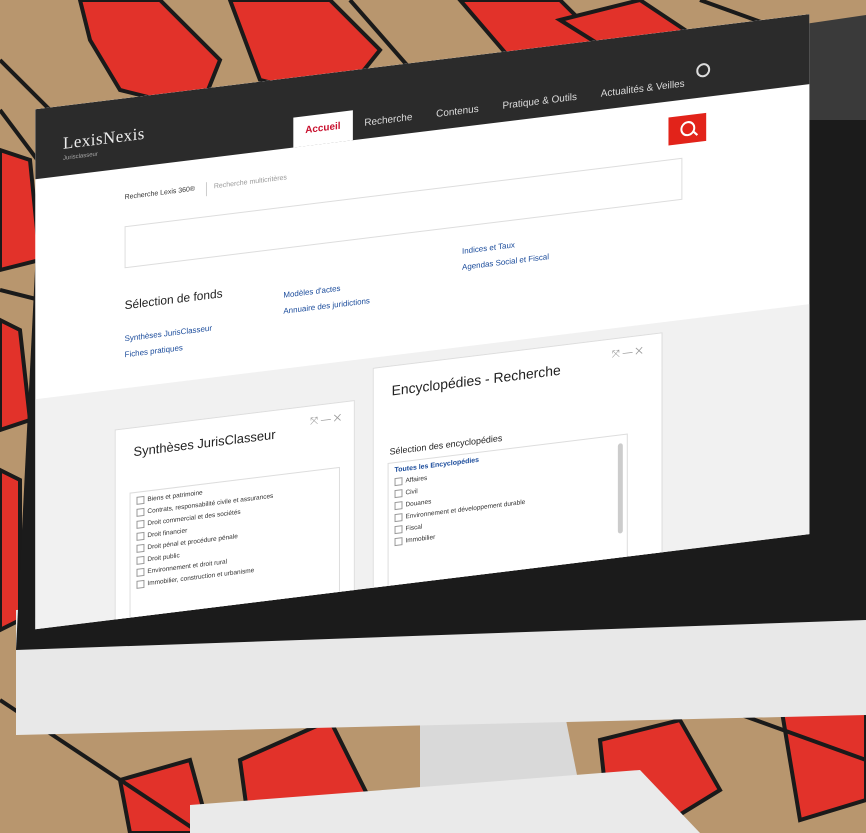 The height and width of the screenshot is (833, 866). Describe the element at coordinates (488, 247) in the screenshot. I see `link-indices-taux: Indices et Taux` at that location.